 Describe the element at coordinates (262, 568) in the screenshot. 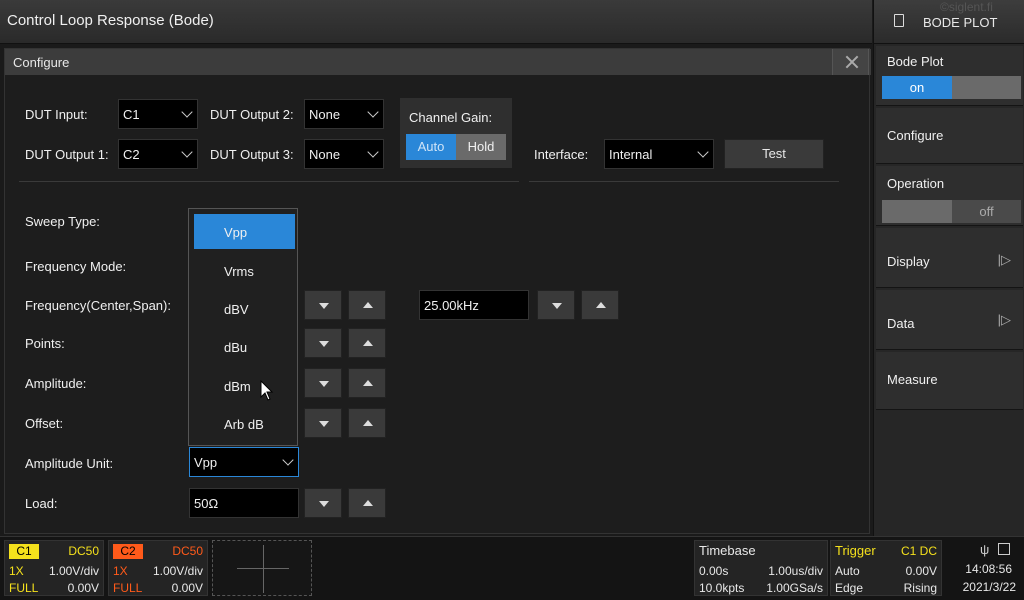

I see `add-channel-button` at that location.